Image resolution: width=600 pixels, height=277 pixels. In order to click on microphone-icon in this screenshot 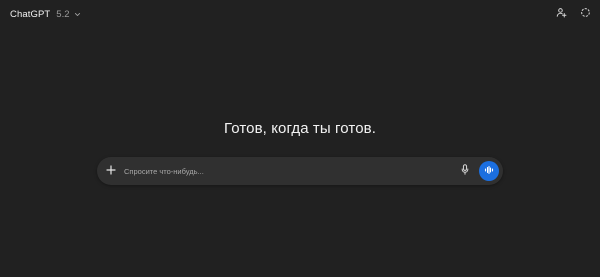, I will do `click(465, 171)`.